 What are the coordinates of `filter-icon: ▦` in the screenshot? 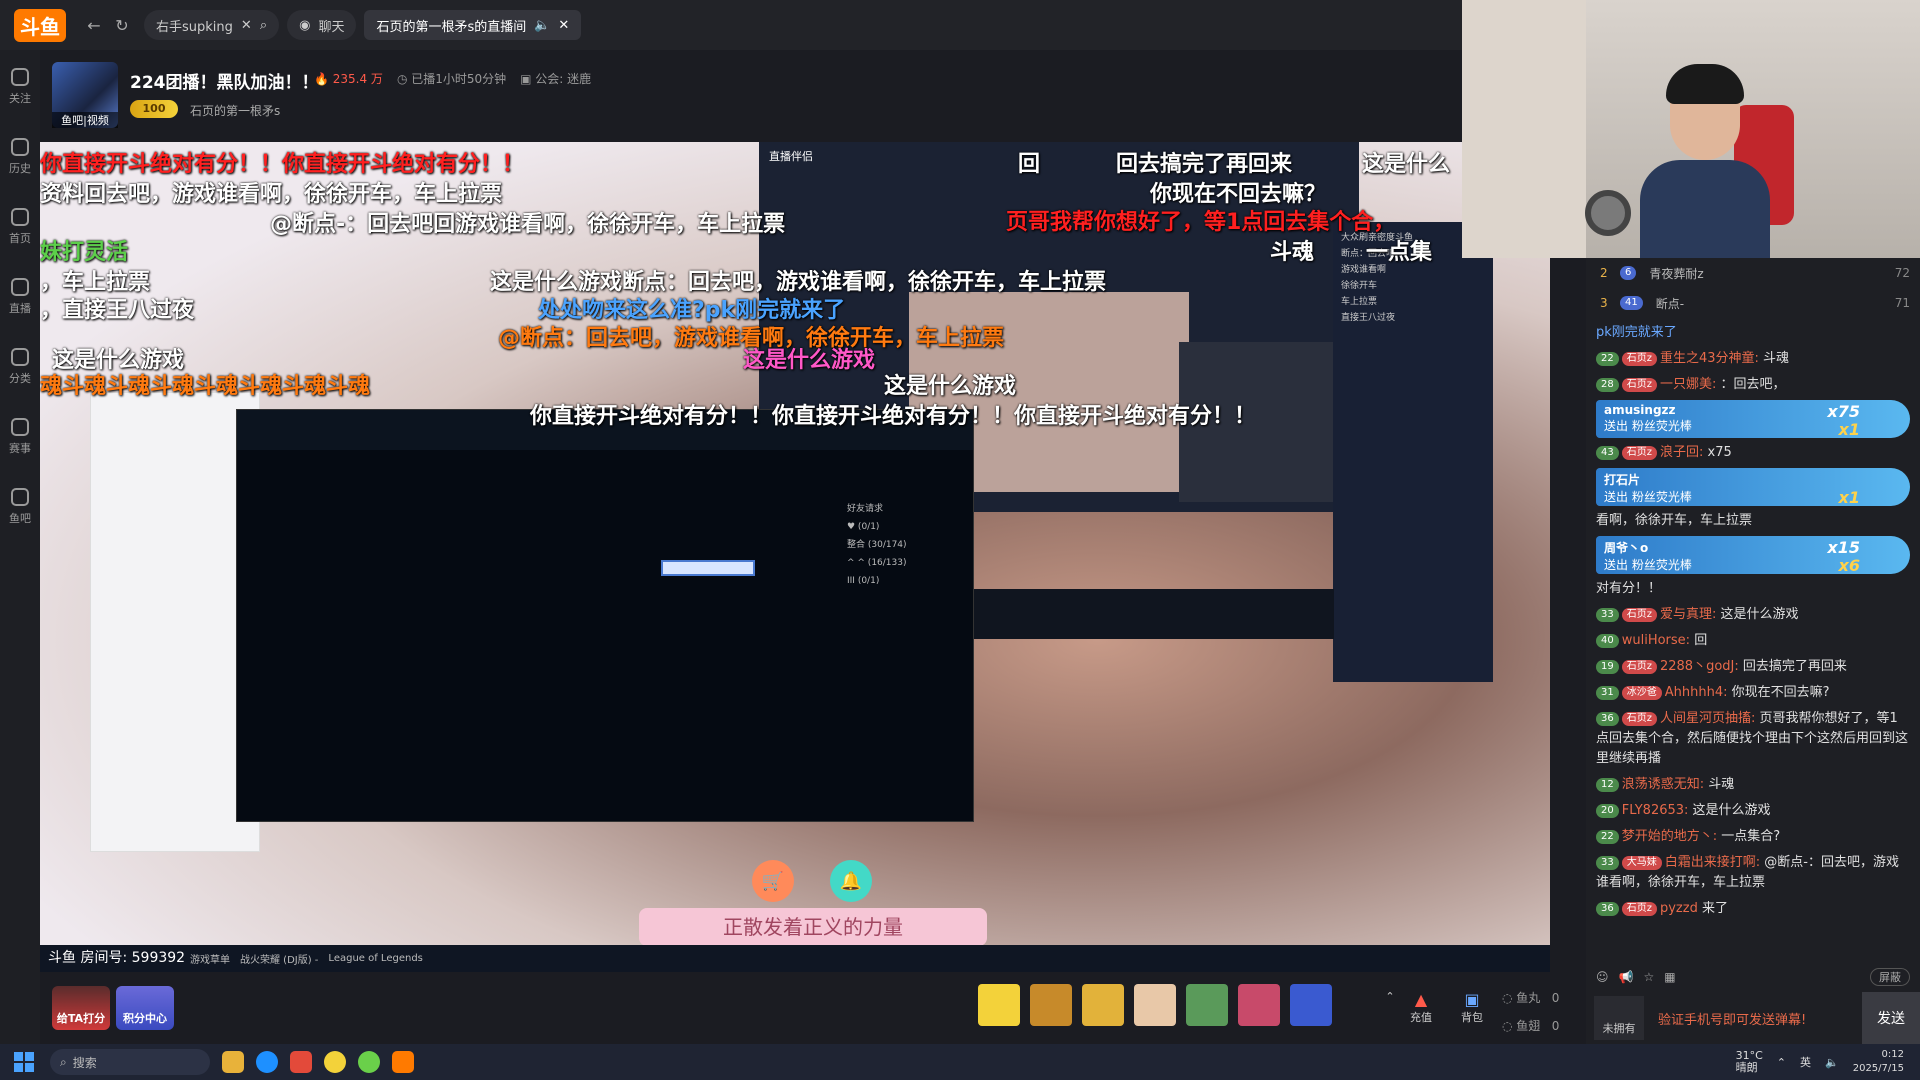 It's located at (1669, 977).